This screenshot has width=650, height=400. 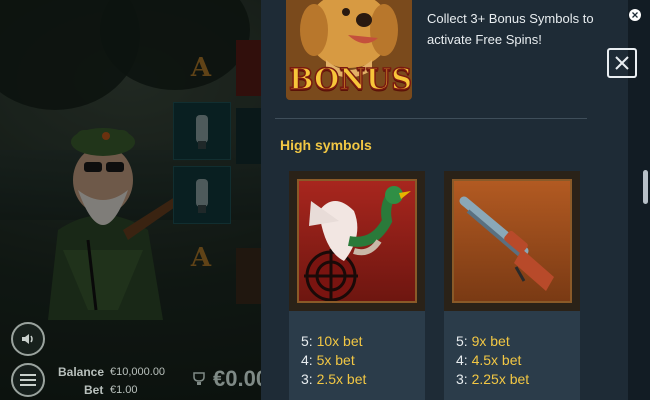 I want to click on bet-value: €1.00, so click(x=124, y=390).